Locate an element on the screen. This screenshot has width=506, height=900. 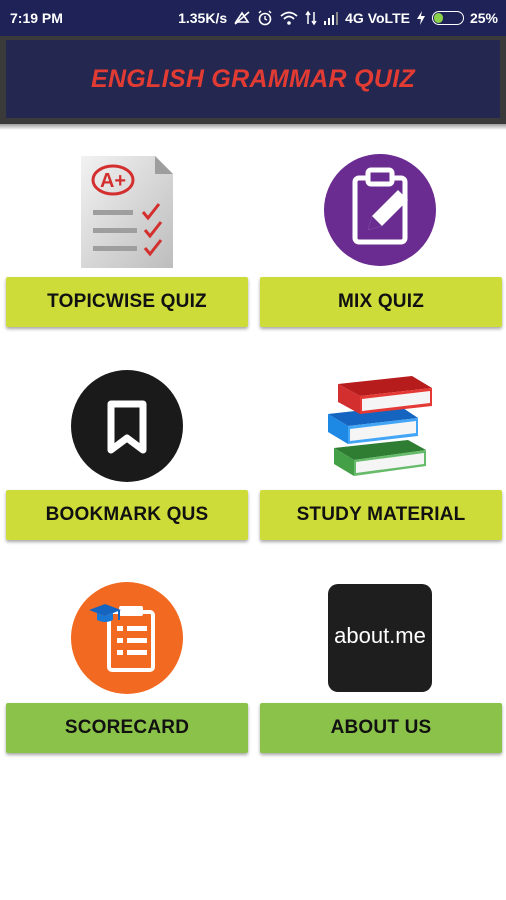
bookmark-icon is located at coordinates (127, 426).